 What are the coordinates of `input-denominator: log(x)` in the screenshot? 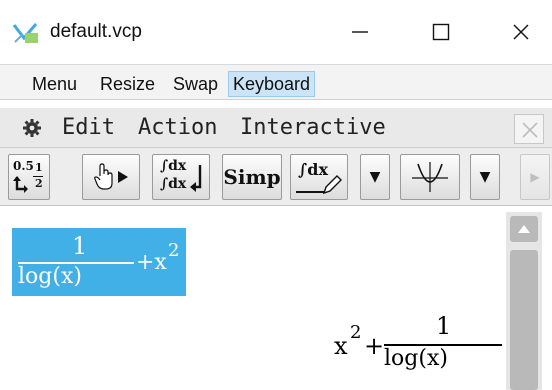 It's located at (50, 276).